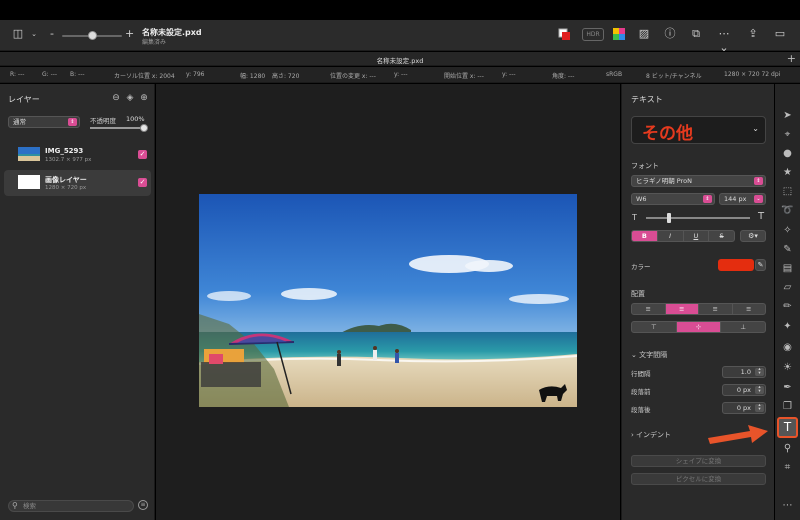 Image resolution: width=800 pixels, height=520 pixels. What do you see at coordinates (787, 249) in the screenshot?
I see `brush-icon: ✎` at bounding box center [787, 249].